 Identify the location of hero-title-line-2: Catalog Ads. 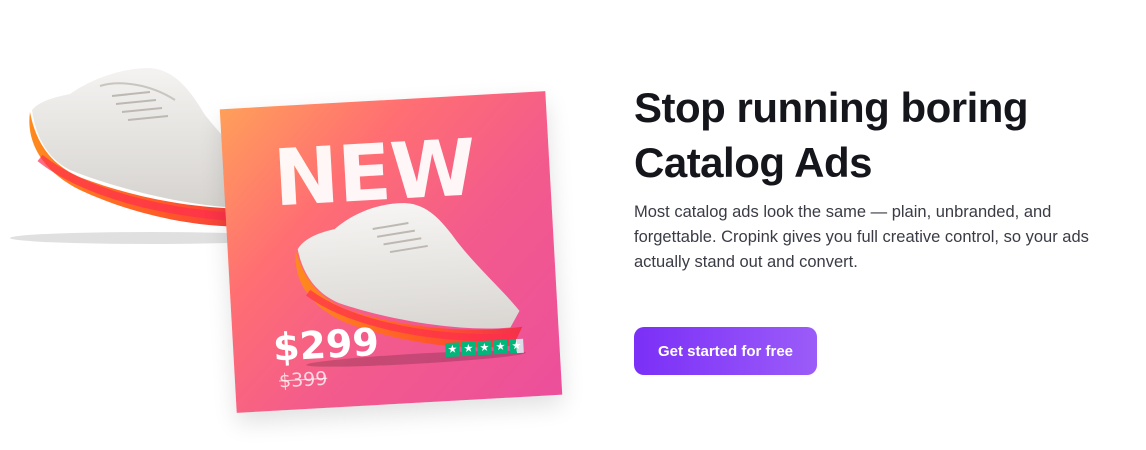
(753, 162).